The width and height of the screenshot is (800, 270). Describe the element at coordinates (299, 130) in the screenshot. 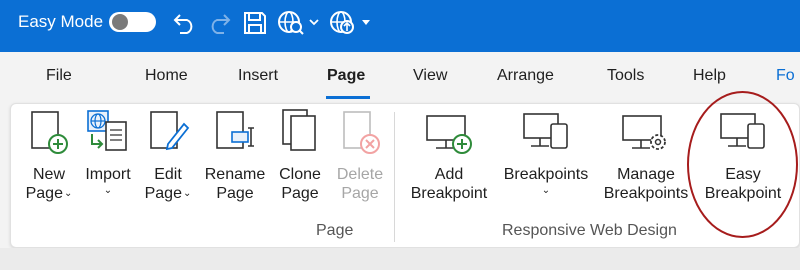

I see `clone-page-icon` at that location.